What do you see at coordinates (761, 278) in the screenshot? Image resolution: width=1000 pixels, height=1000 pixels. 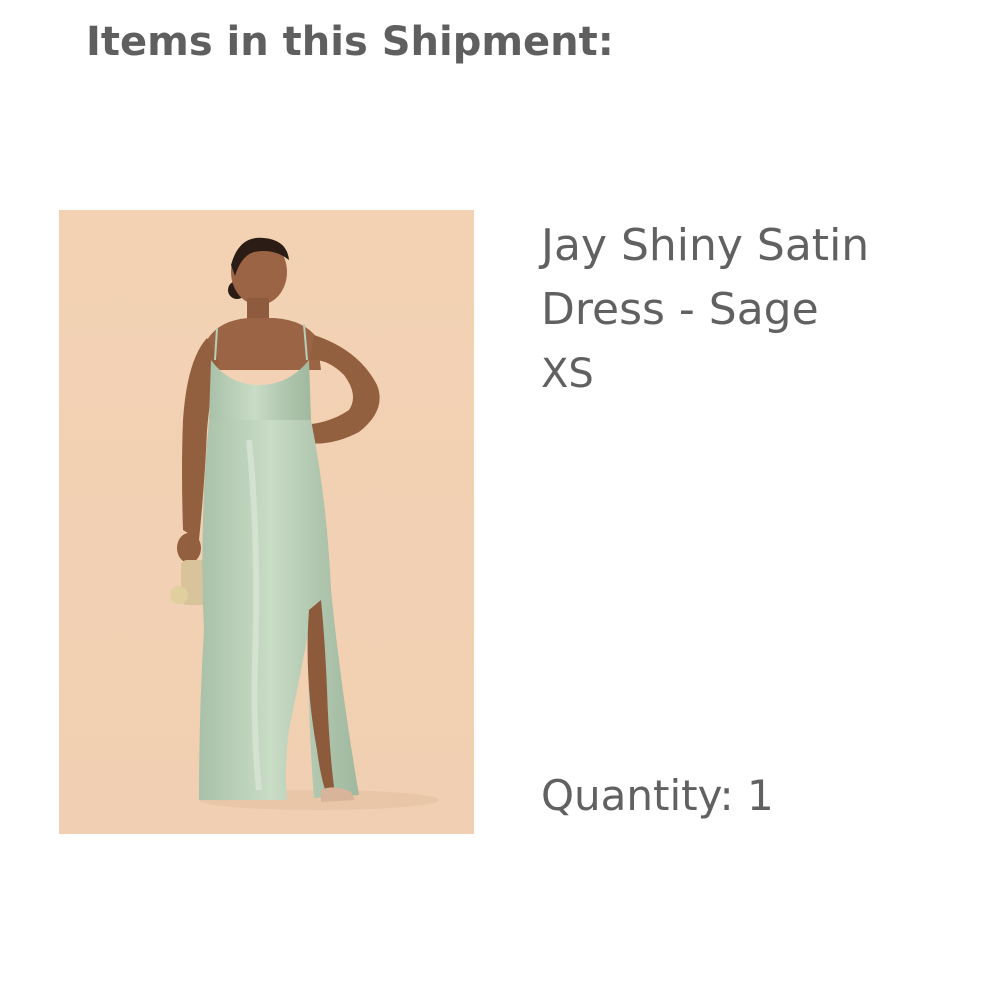 I see `item-name: Jay Shiny Satin Dress - Sage` at bounding box center [761, 278].